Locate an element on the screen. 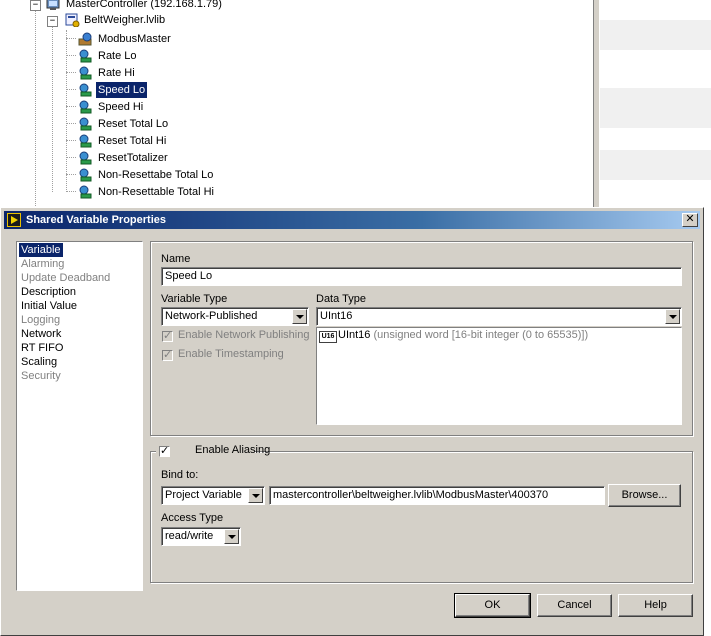 The height and width of the screenshot is (636, 711). enable-timestamping-checkbox: ✓ is located at coordinates (167, 355).